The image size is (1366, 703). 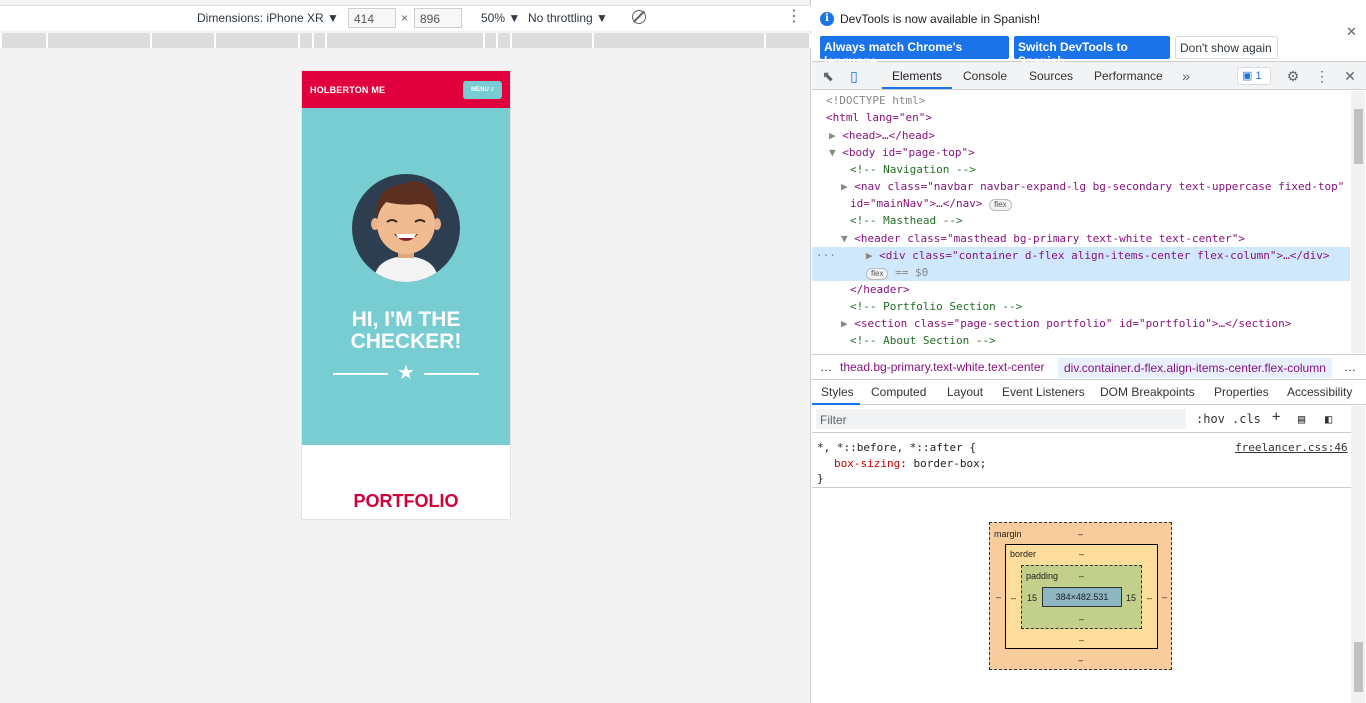 I want to click on issues-badge: ▣ 1, so click(x=1254, y=76).